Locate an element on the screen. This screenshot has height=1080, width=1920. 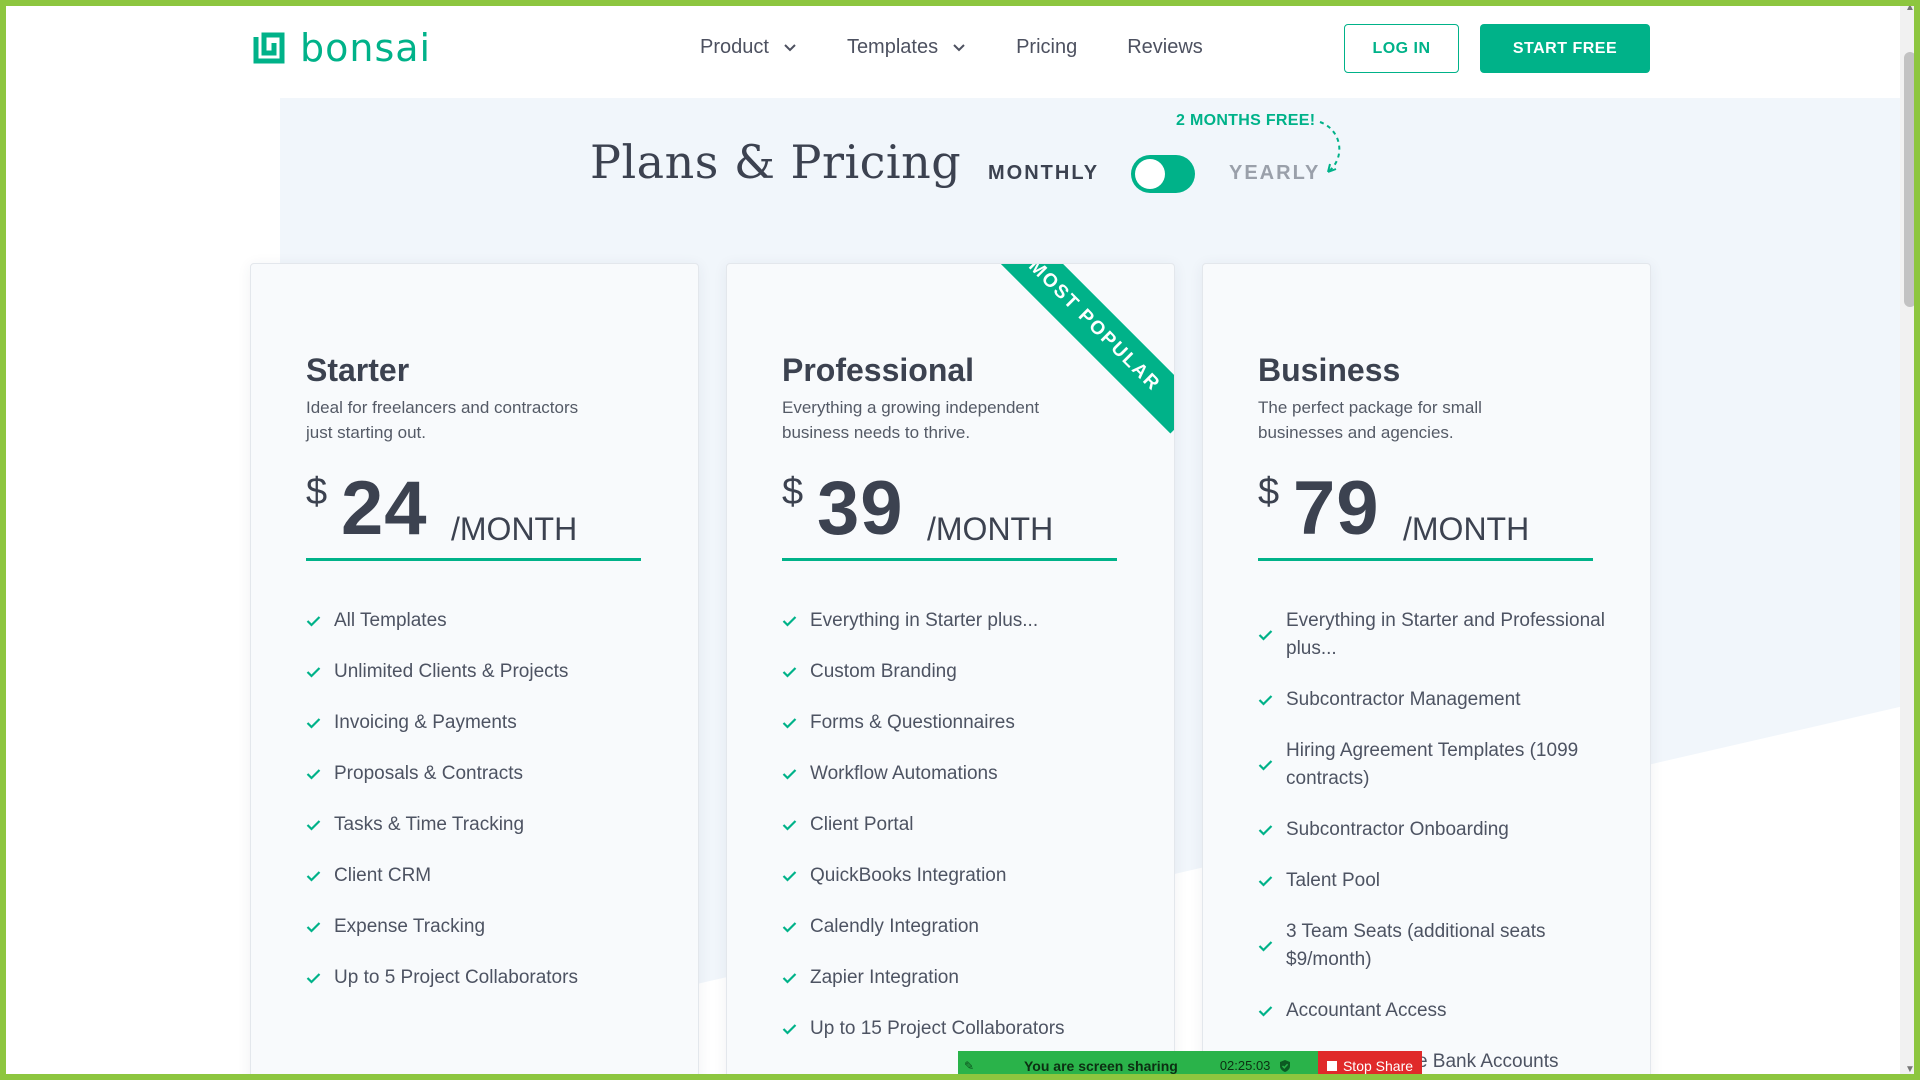
feature-item: Talent Pool is located at coordinates (1433, 881).